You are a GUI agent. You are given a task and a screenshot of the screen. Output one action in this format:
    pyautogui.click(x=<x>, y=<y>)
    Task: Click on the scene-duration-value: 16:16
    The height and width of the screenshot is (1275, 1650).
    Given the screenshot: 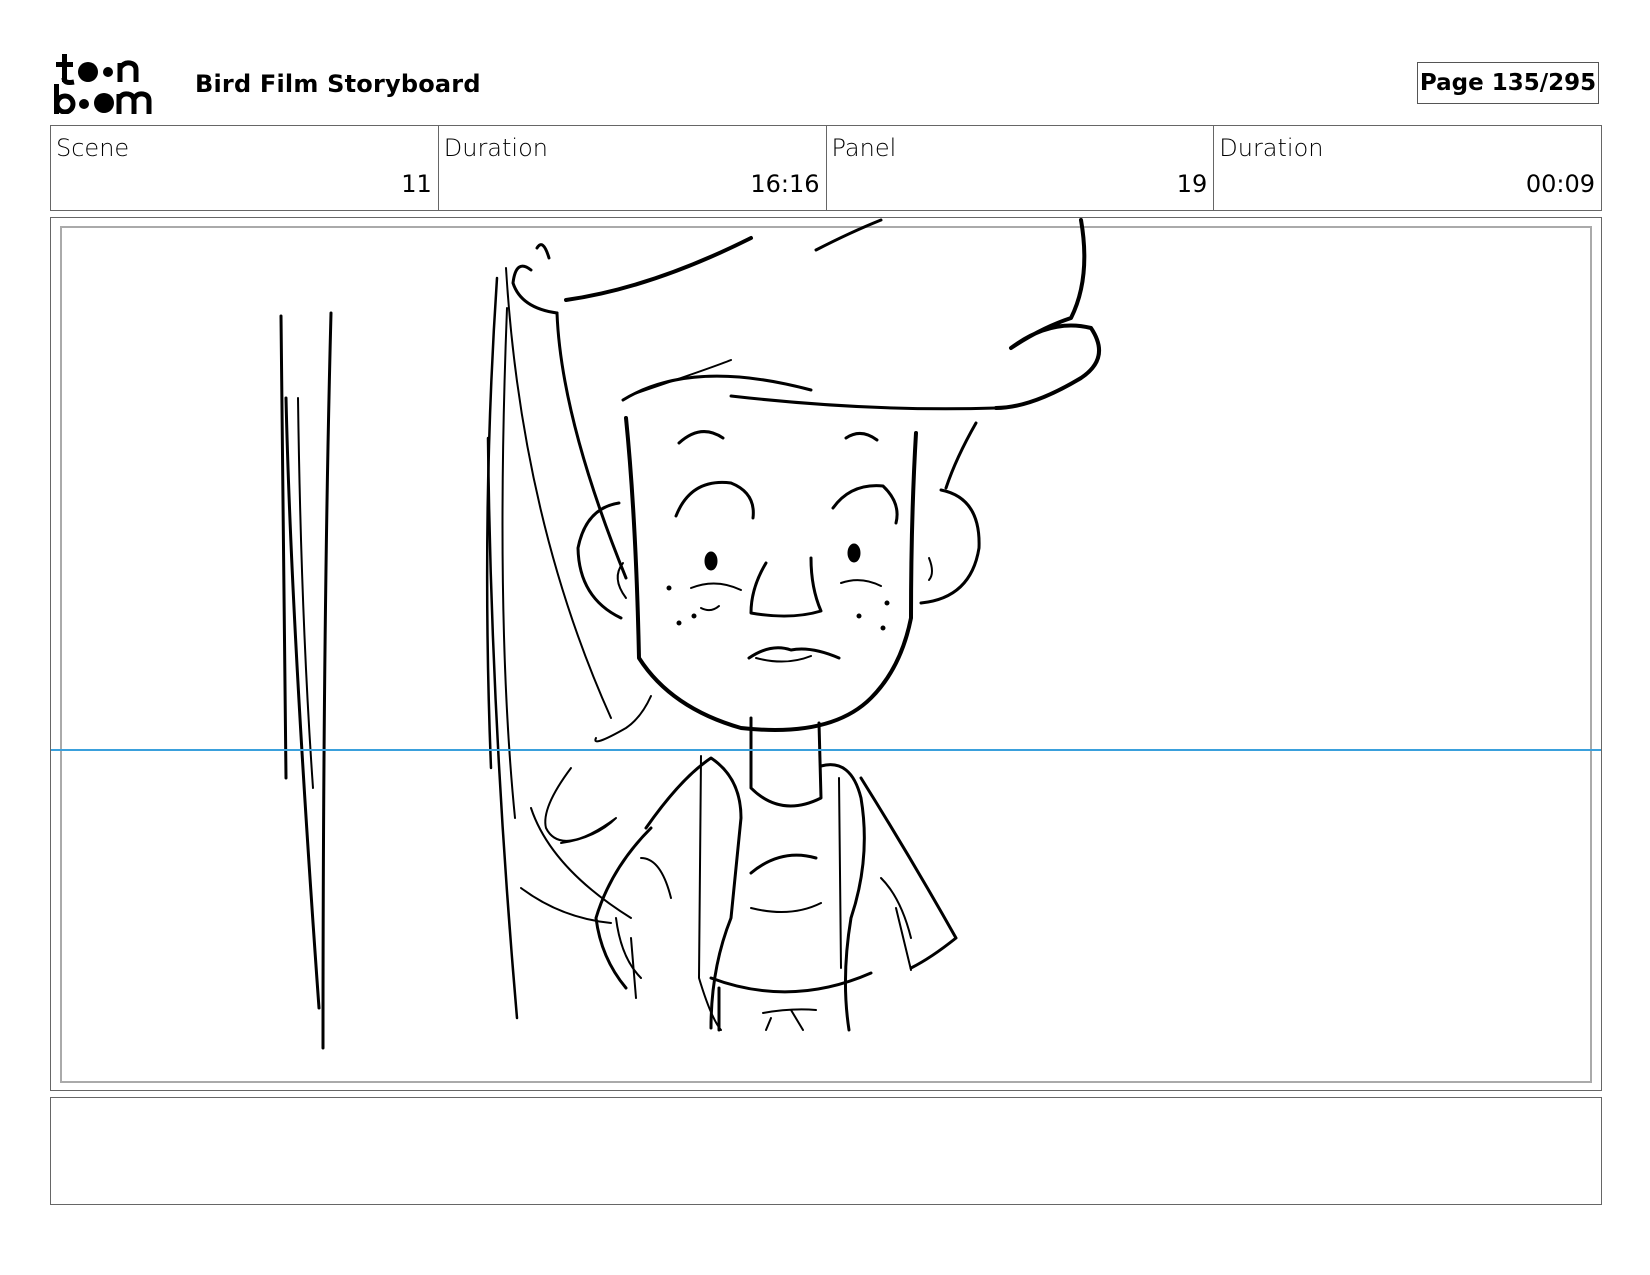 What is the action you would take?
    pyautogui.click(x=785, y=184)
    